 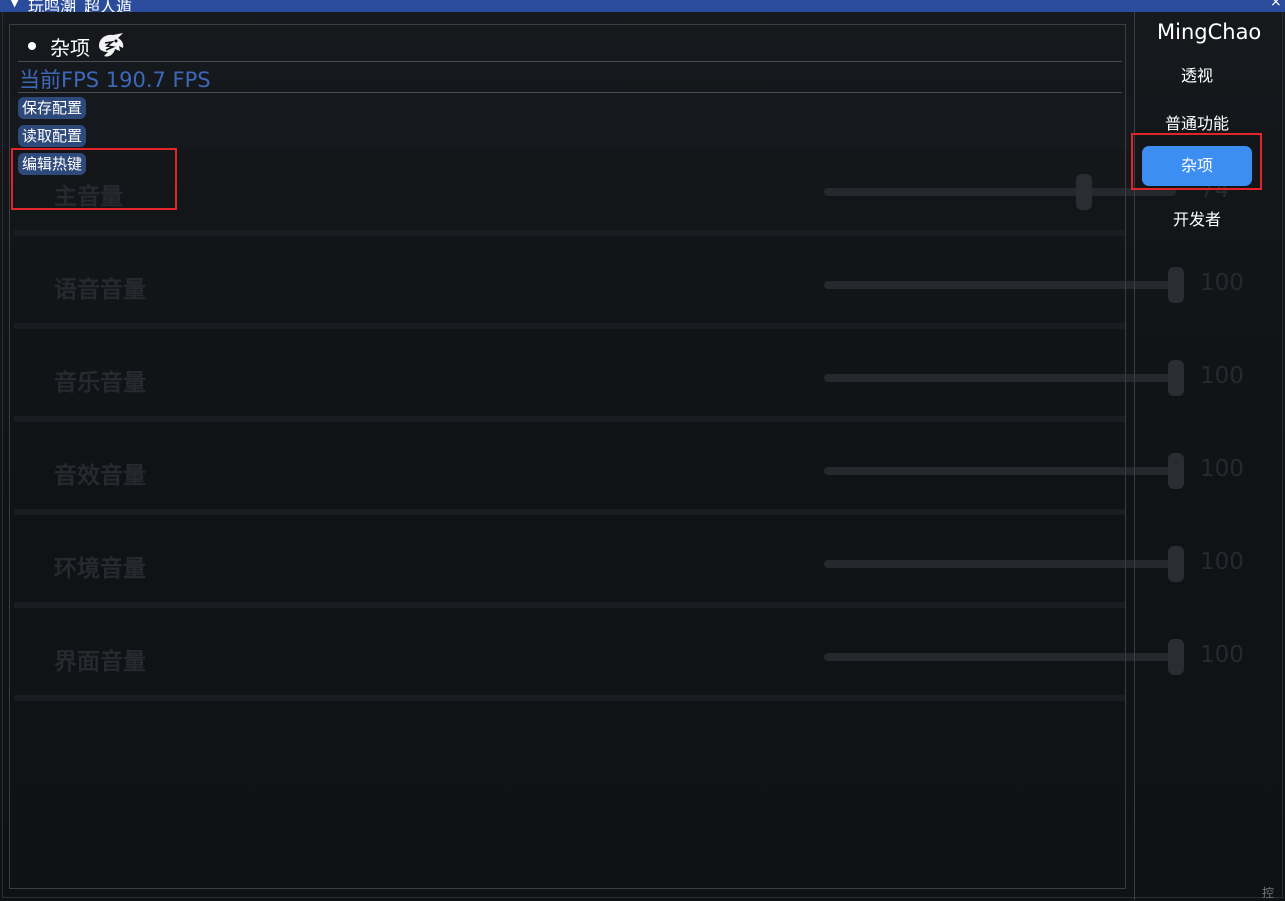 I want to click on fps-readout: 当前FPS 190.7 FPS, so click(x=115, y=80).